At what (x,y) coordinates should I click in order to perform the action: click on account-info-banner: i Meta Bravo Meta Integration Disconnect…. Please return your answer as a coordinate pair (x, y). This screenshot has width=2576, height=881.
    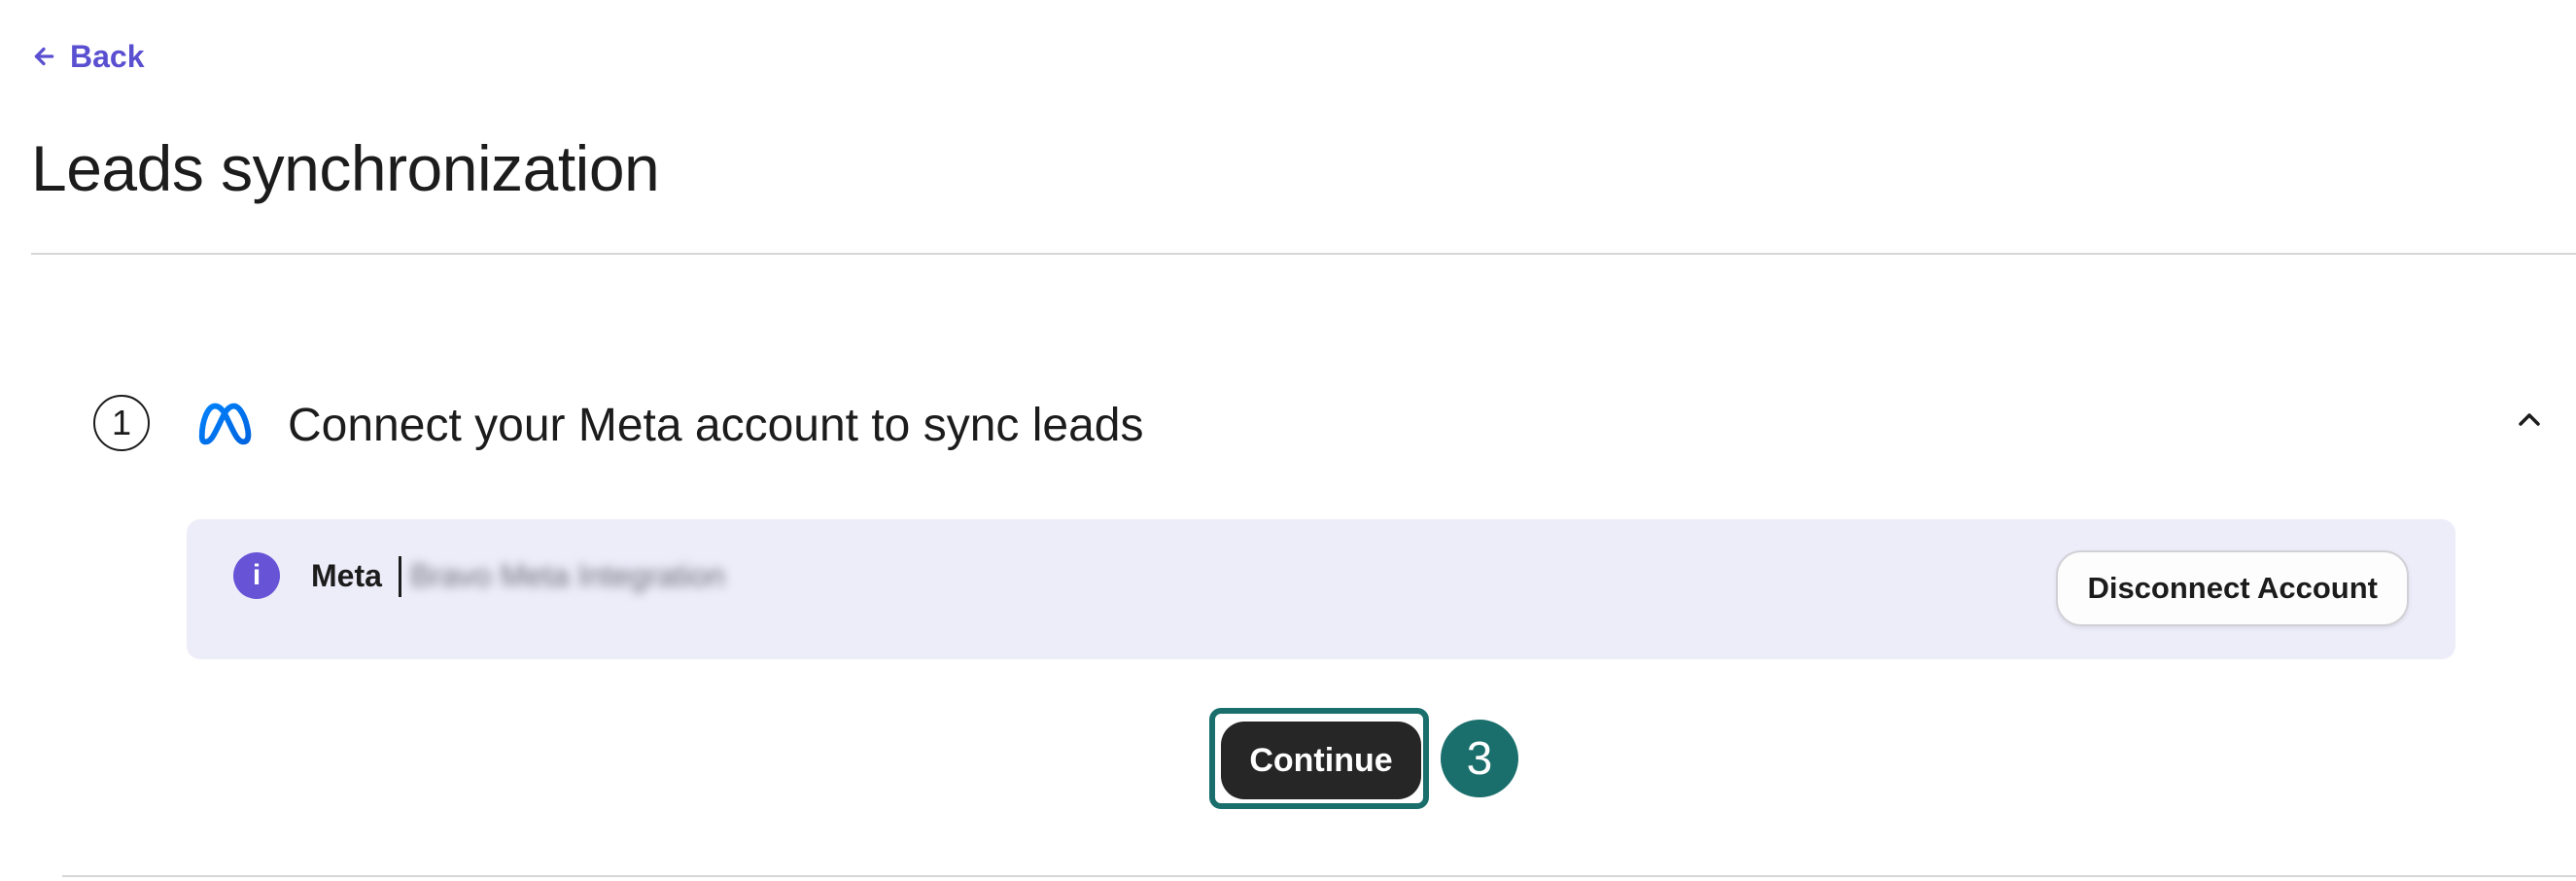
    Looking at the image, I should click on (1321, 589).